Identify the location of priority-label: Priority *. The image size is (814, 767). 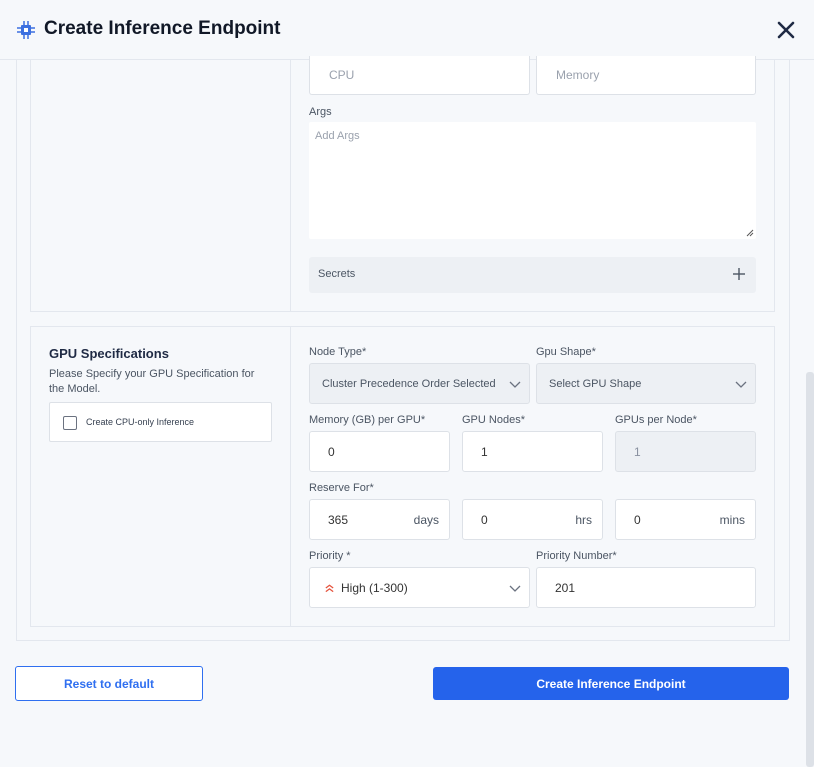
(330, 556).